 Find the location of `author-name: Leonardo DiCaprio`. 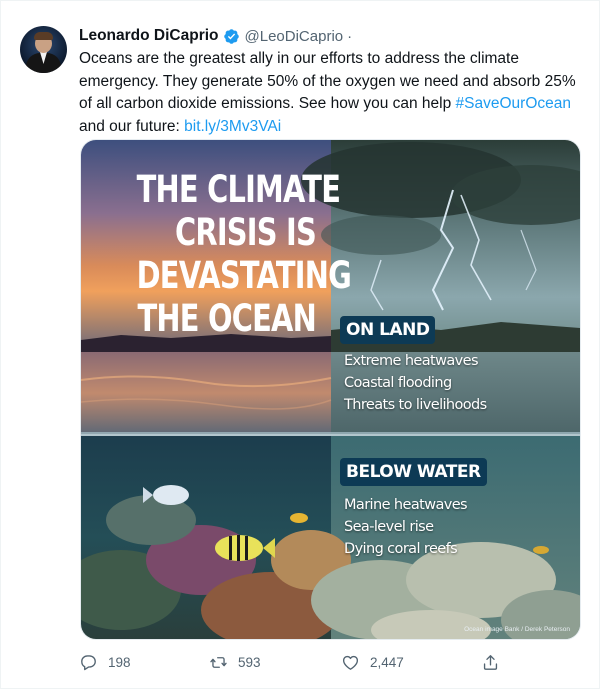

author-name: Leonardo DiCaprio is located at coordinates (149, 36).